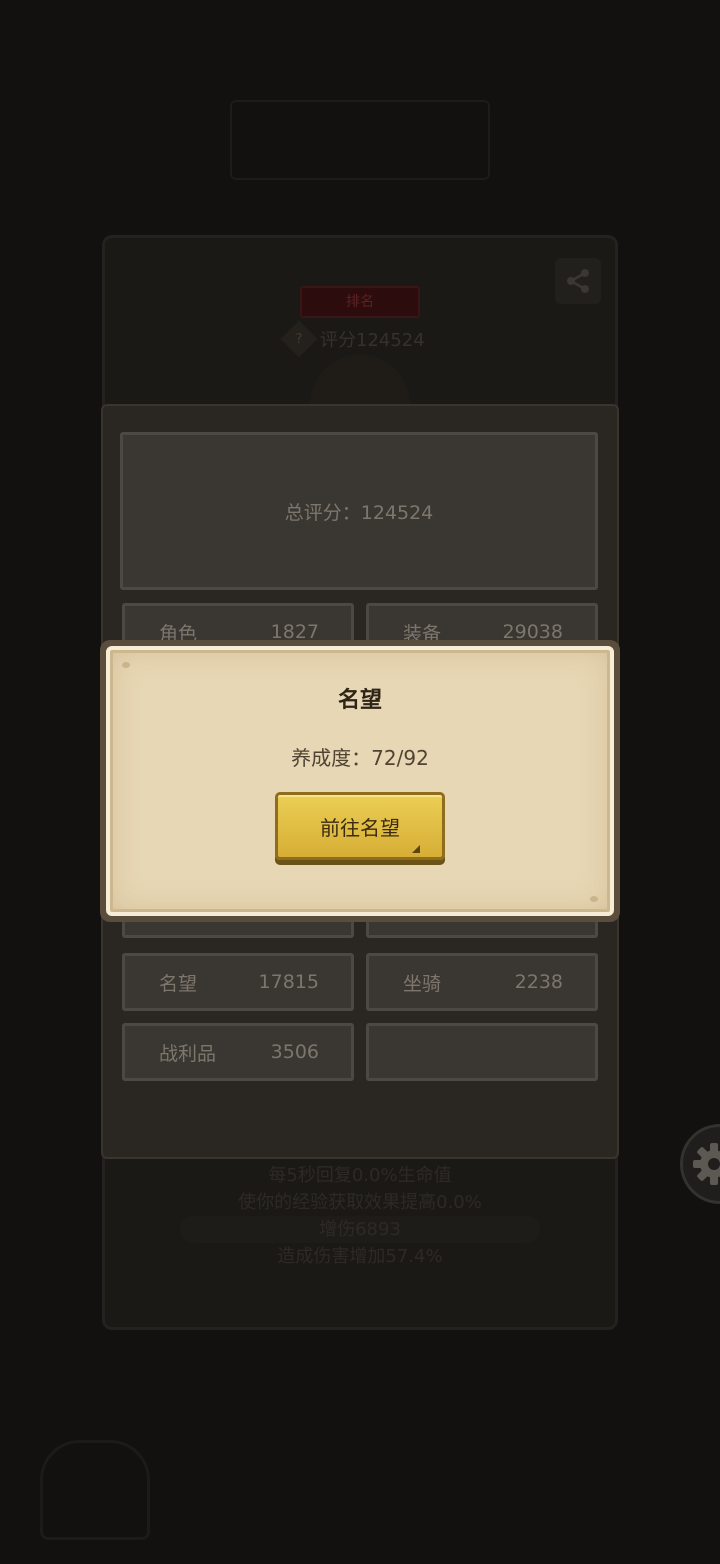 This screenshot has width=720, height=1564. What do you see at coordinates (178, 983) in the screenshot?
I see `stat-name: 名望` at bounding box center [178, 983].